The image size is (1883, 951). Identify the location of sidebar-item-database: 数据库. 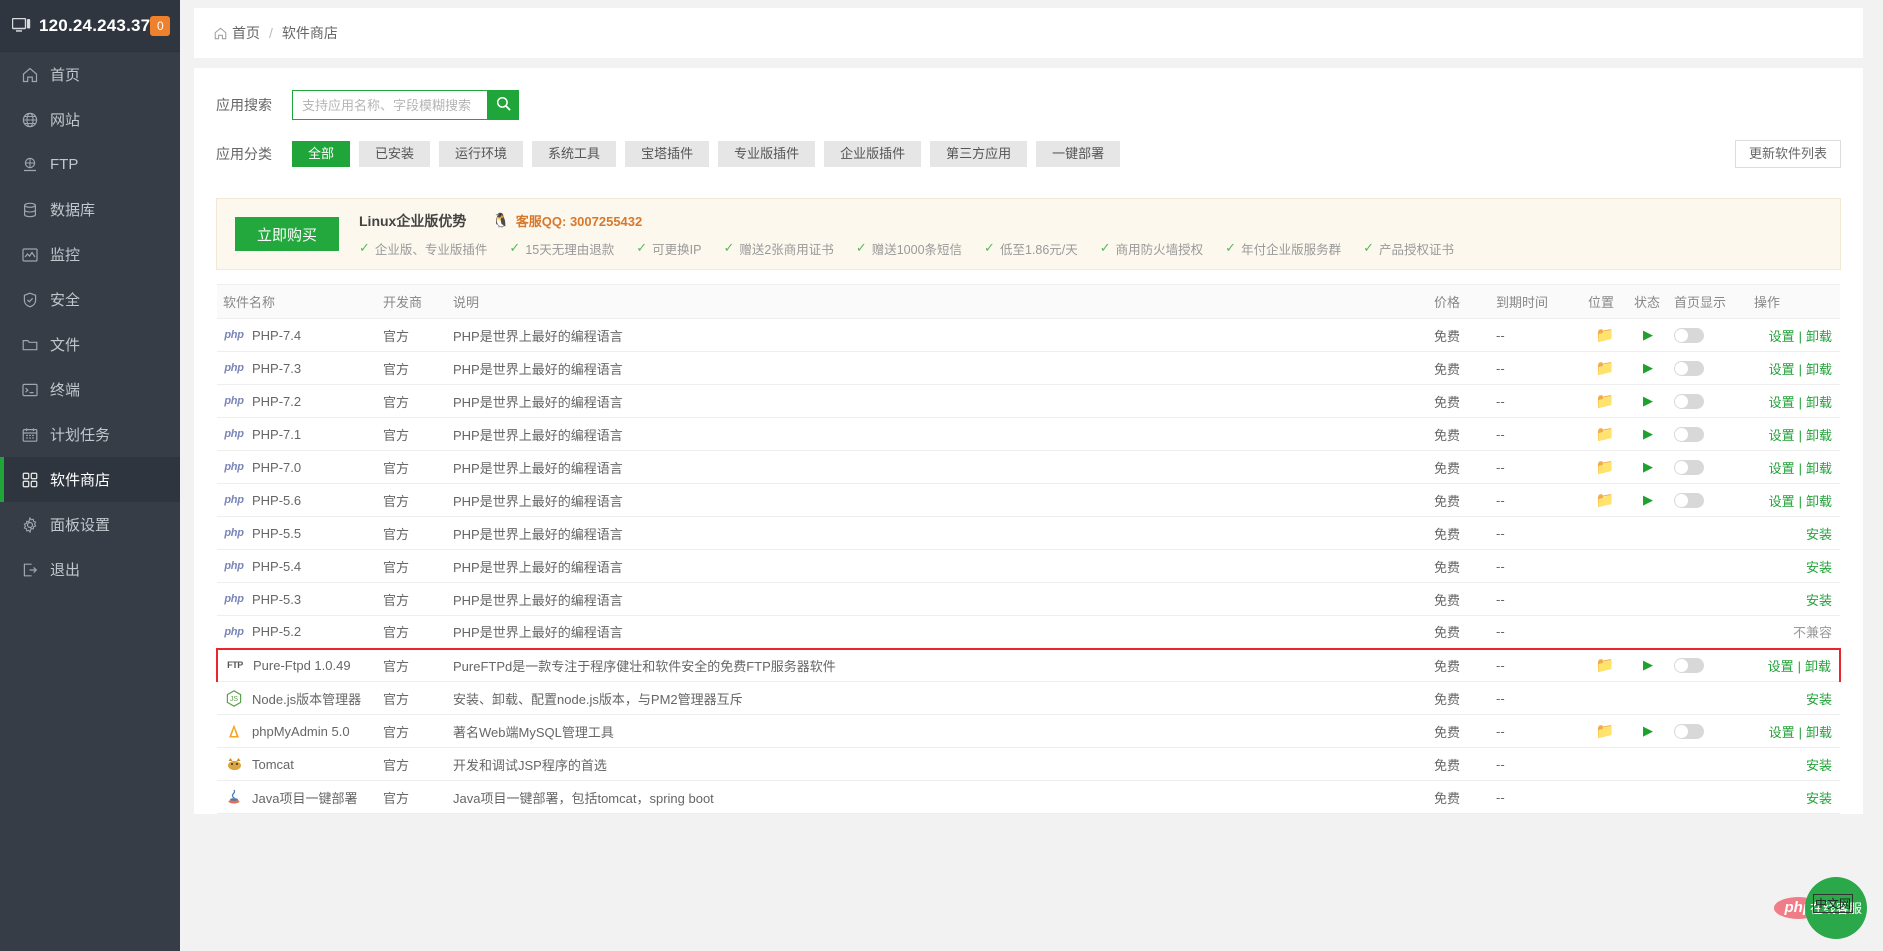
(90, 209).